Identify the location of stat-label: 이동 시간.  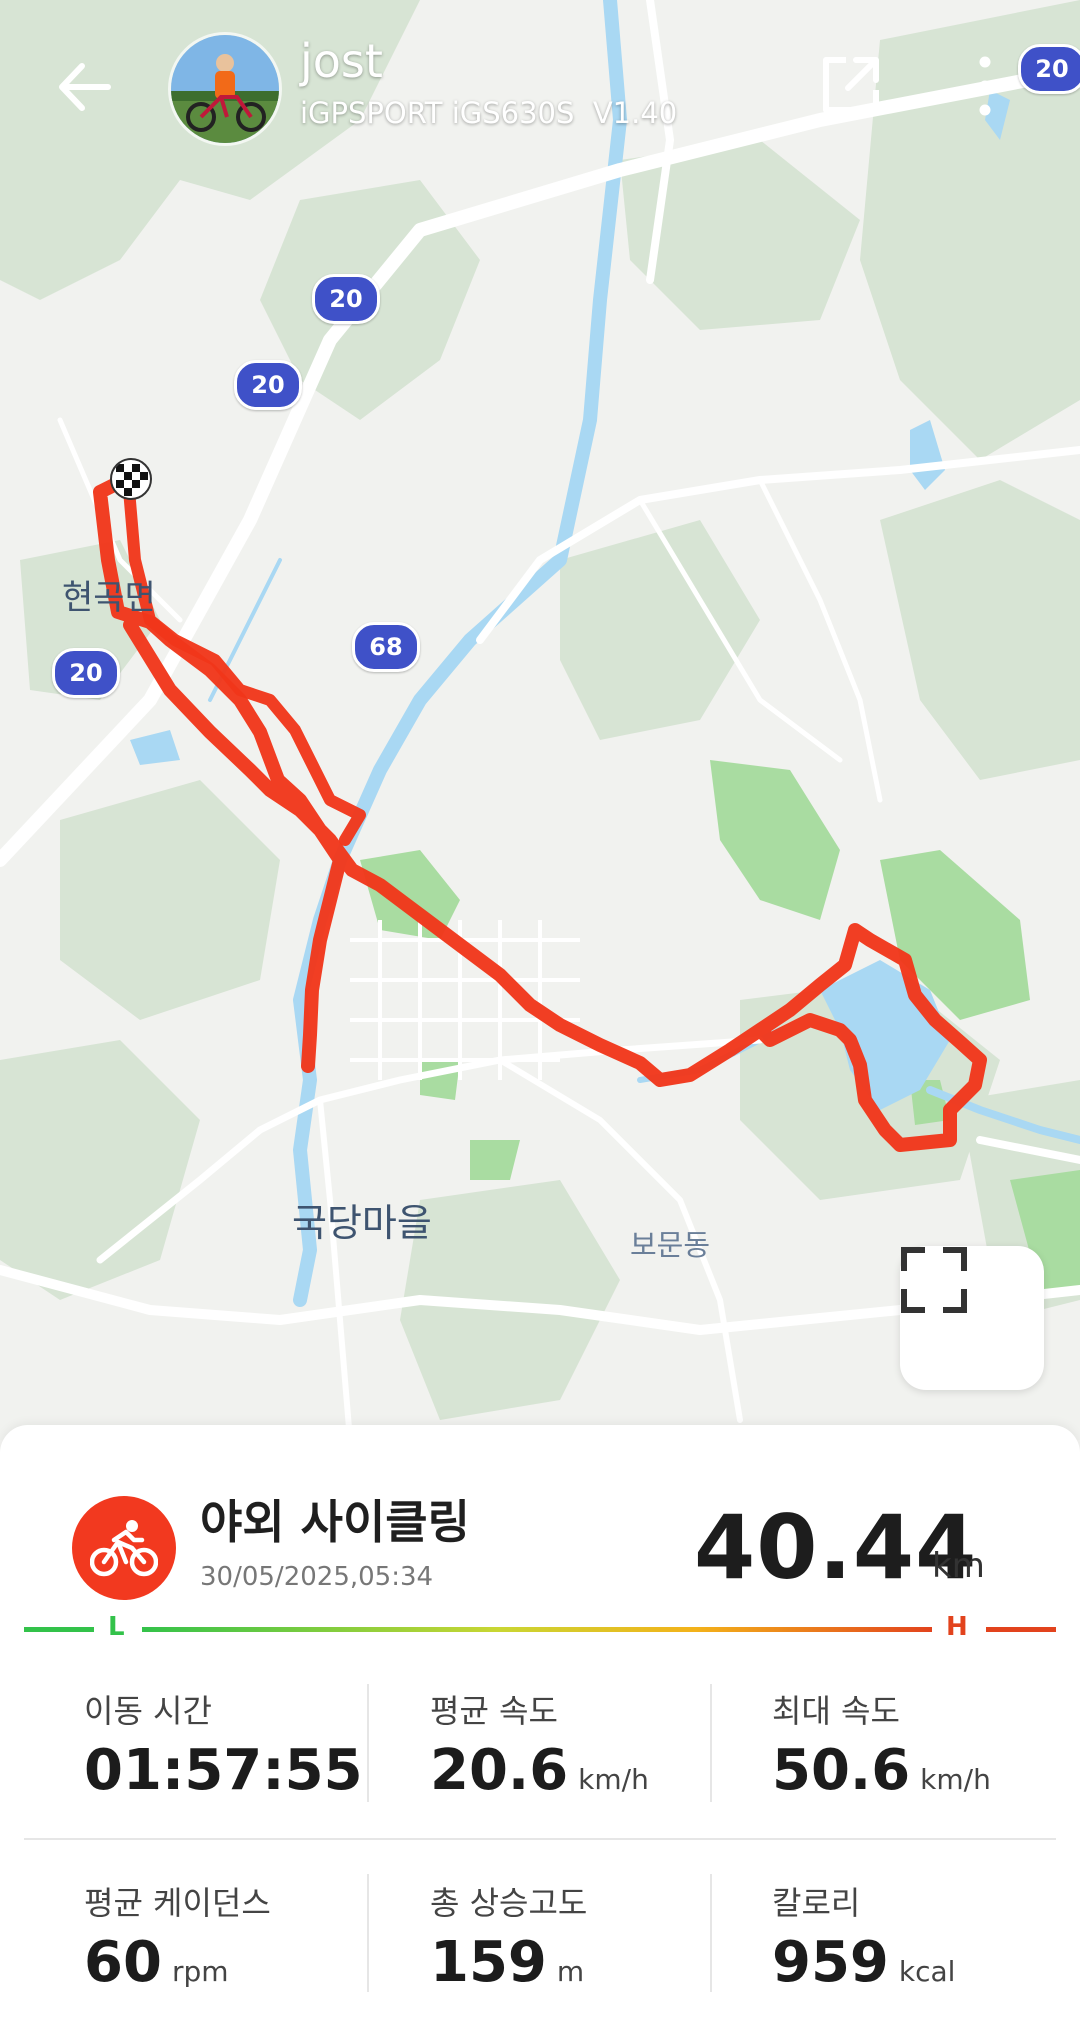
(148, 1711).